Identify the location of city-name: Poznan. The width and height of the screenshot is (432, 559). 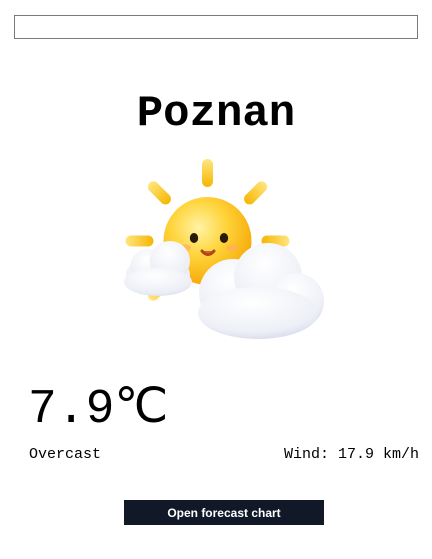
(216, 114).